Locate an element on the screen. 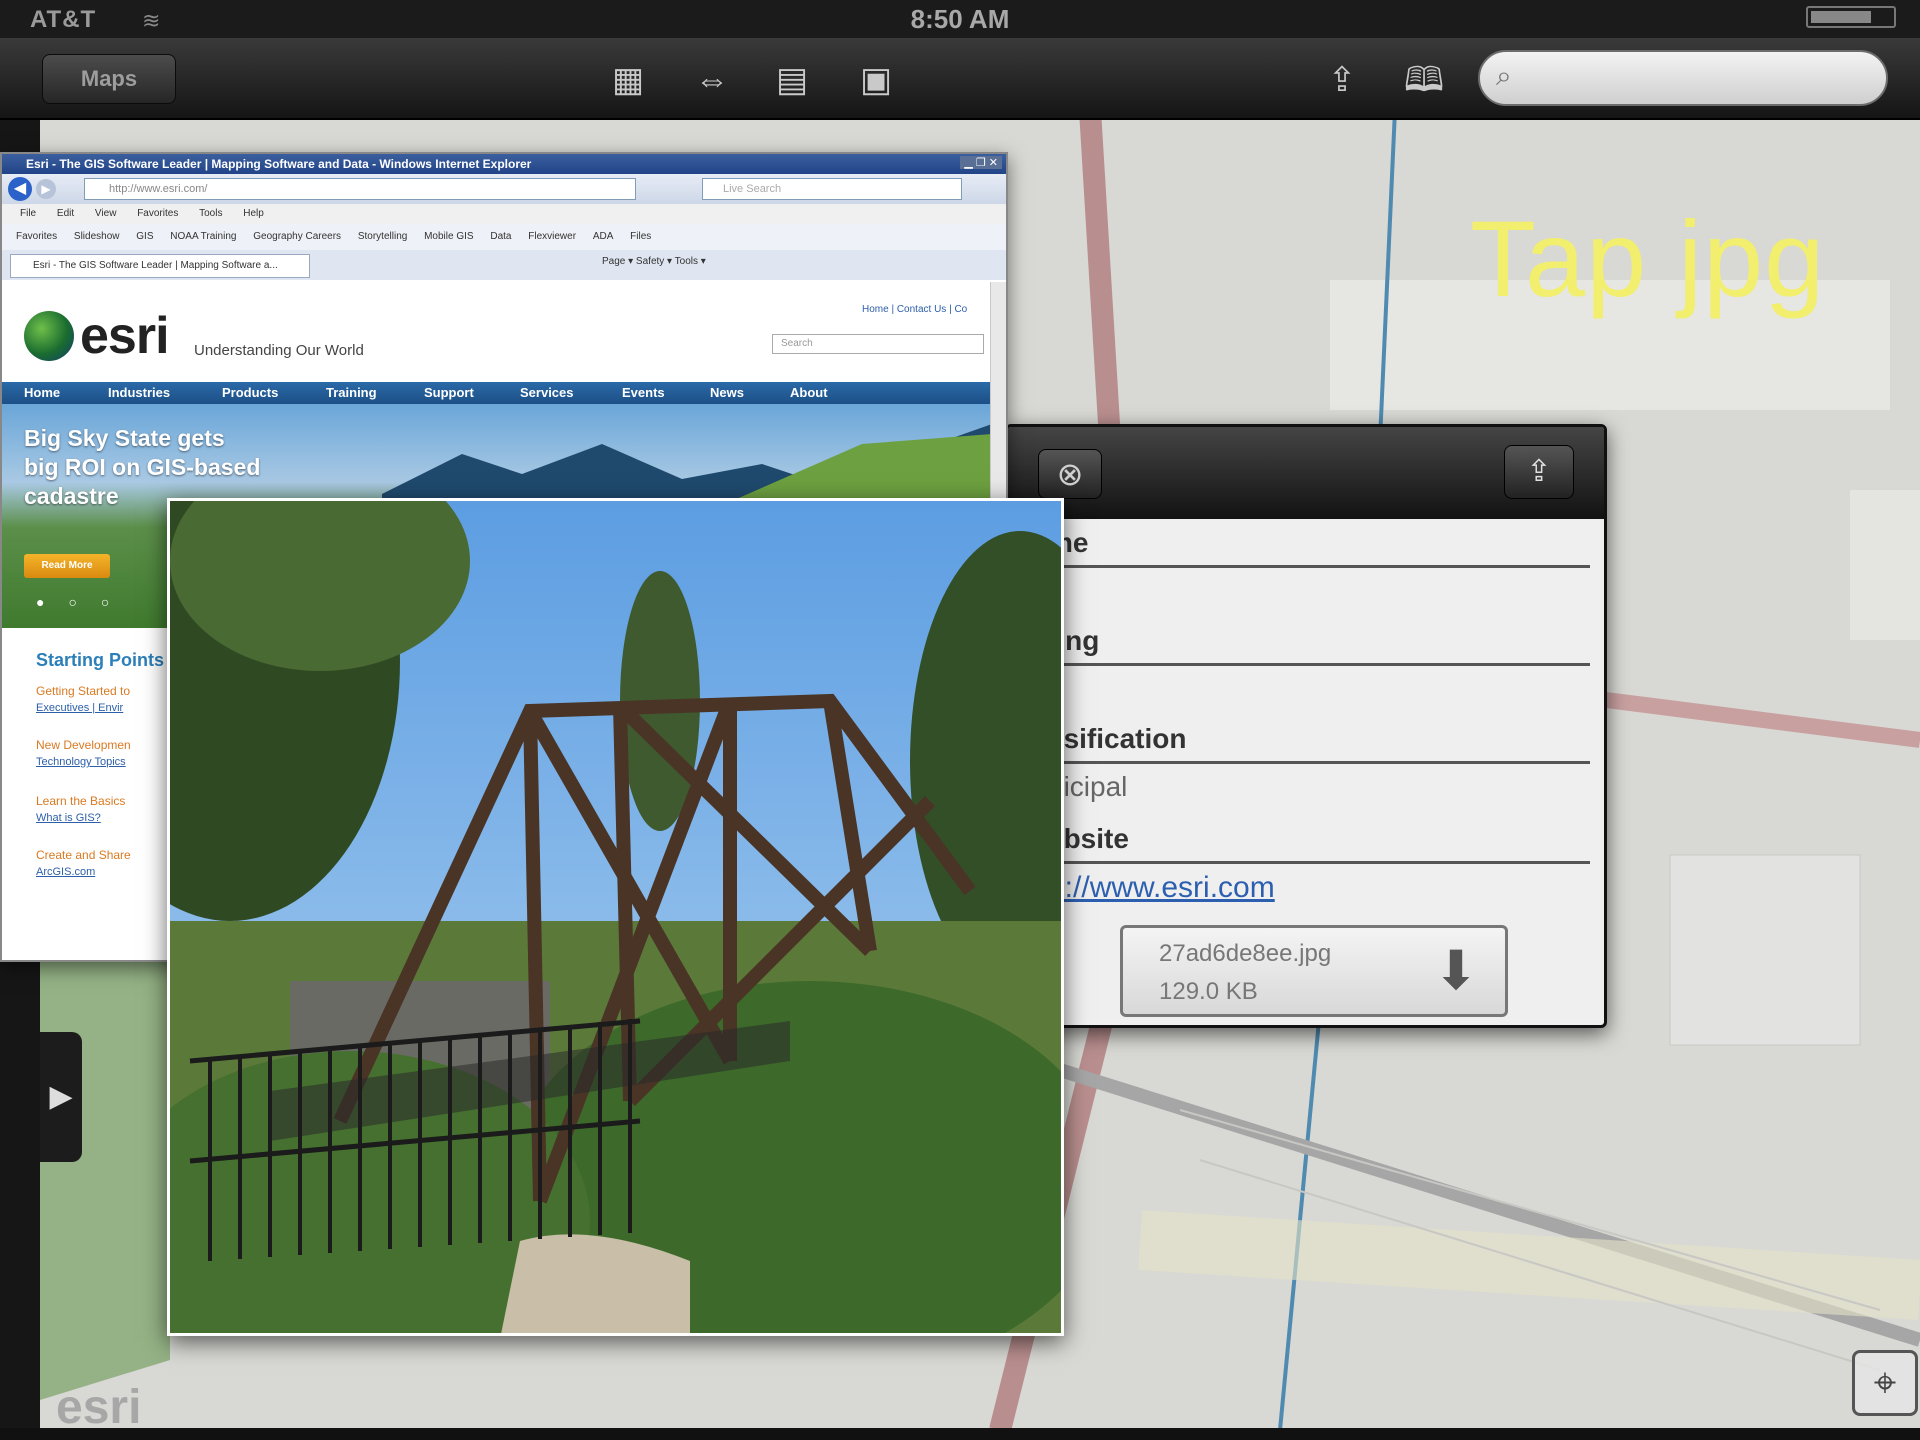 Image resolution: width=1920 pixels, height=1440 pixels. crosshair-icon: ⌖ is located at coordinates (1885, 1383).